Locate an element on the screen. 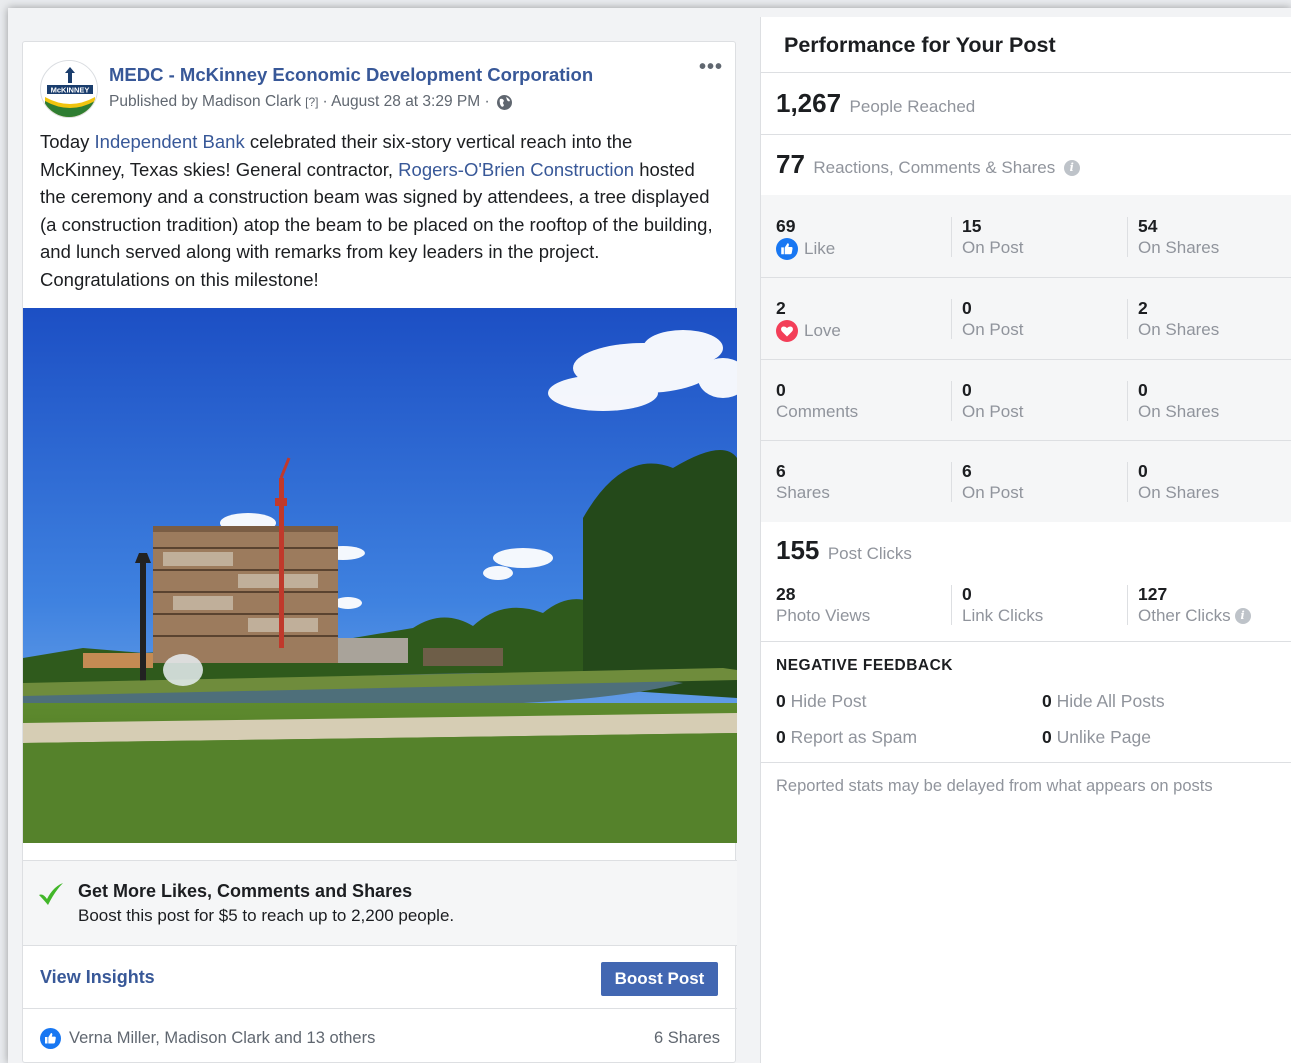  avatar-logo-text: McKINNEY is located at coordinates (70, 90).